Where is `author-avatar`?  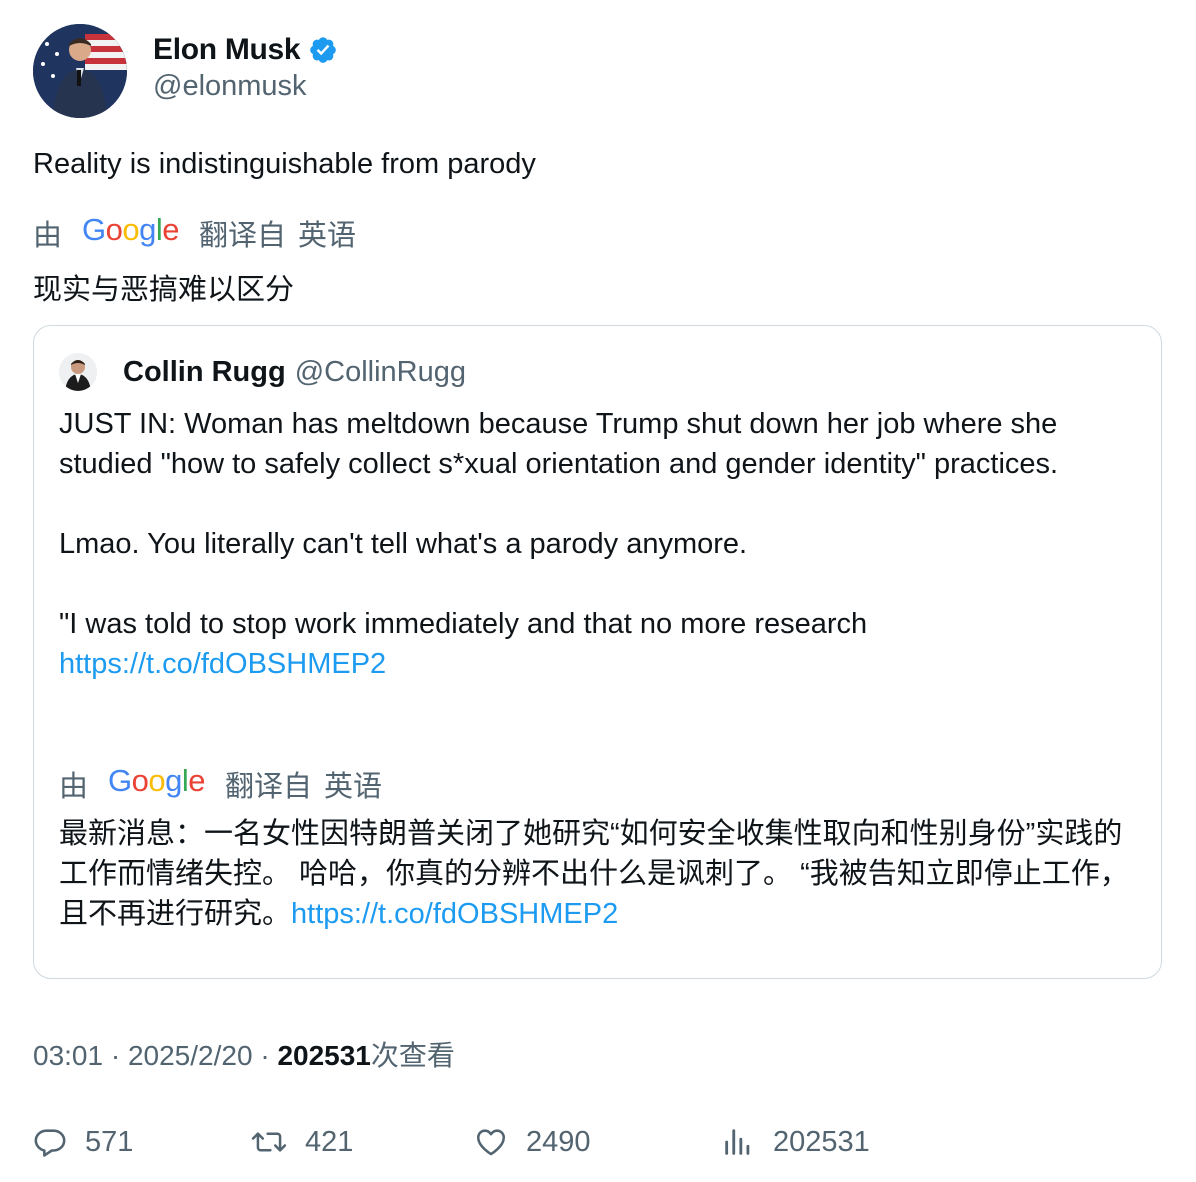 author-avatar is located at coordinates (80, 71).